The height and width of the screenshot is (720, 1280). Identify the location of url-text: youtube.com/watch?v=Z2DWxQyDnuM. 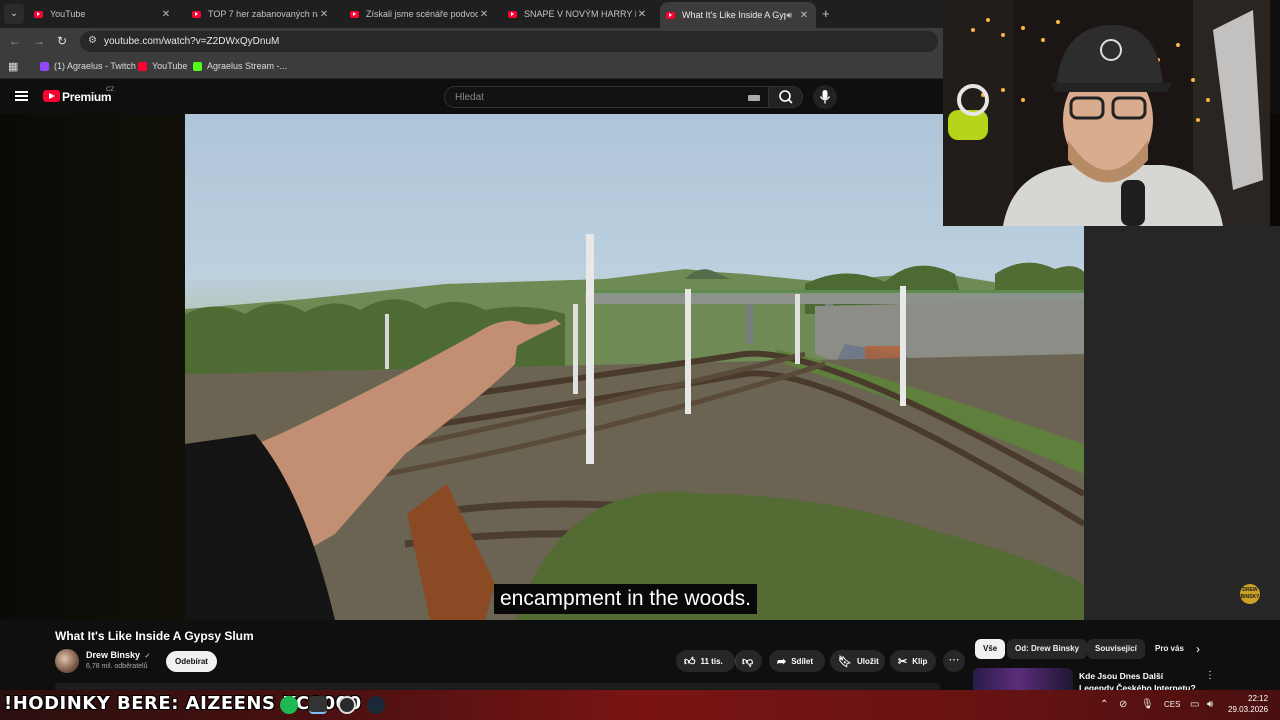
(192, 41).